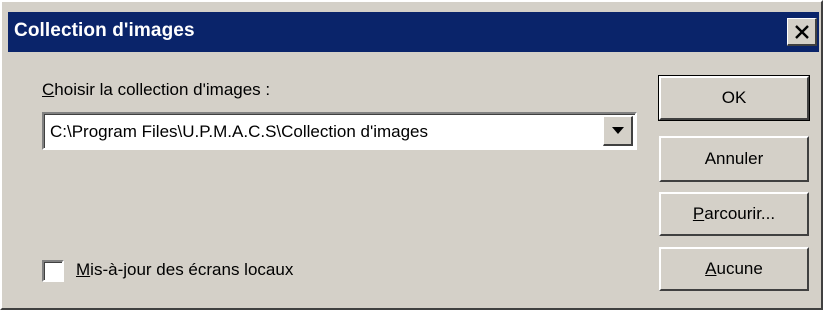 Image resolution: width=823 pixels, height=310 pixels. I want to click on none-button-label: ucune, so click(739, 268).